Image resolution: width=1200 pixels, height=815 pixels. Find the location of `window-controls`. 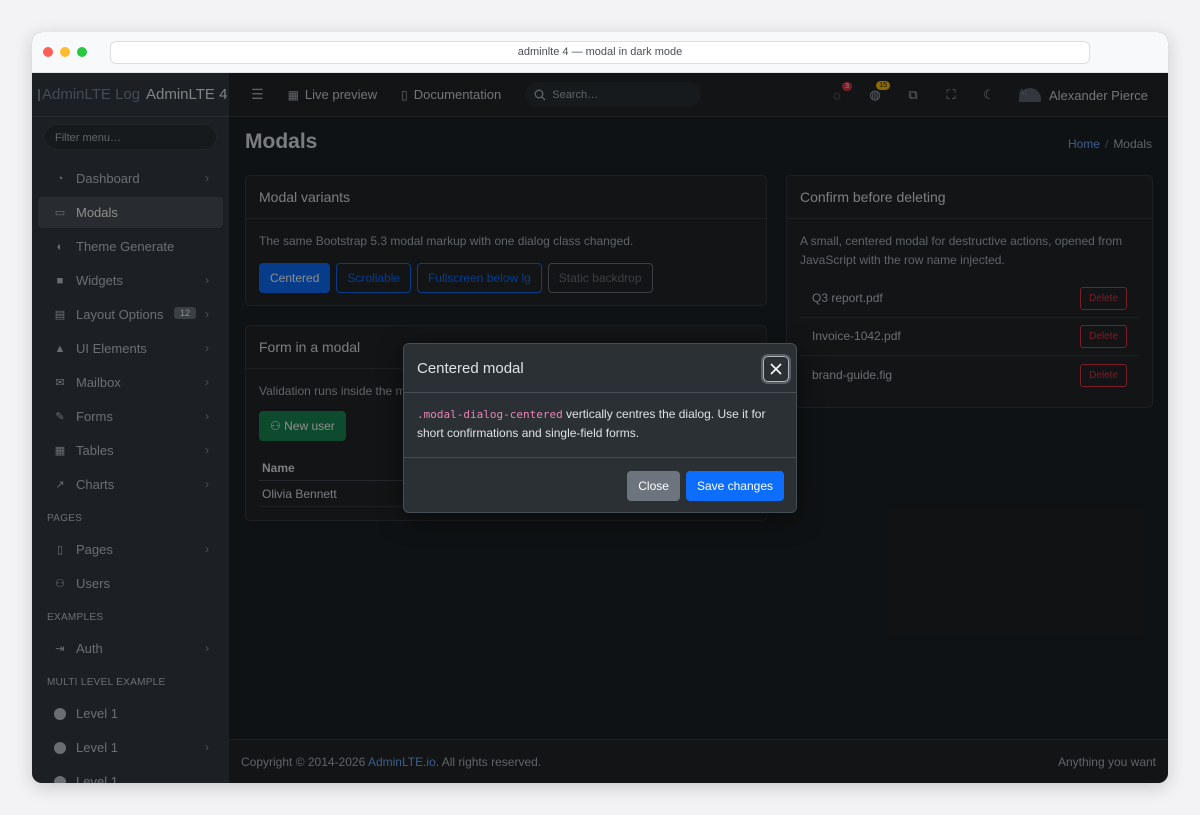

window-controls is located at coordinates (65, 52).